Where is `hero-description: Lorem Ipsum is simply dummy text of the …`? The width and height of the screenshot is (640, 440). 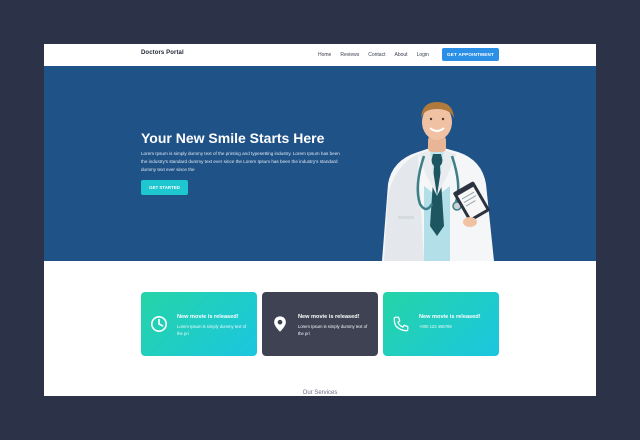
hero-description: Lorem Ipsum is simply dummy text of the … is located at coordinates (240, 161).